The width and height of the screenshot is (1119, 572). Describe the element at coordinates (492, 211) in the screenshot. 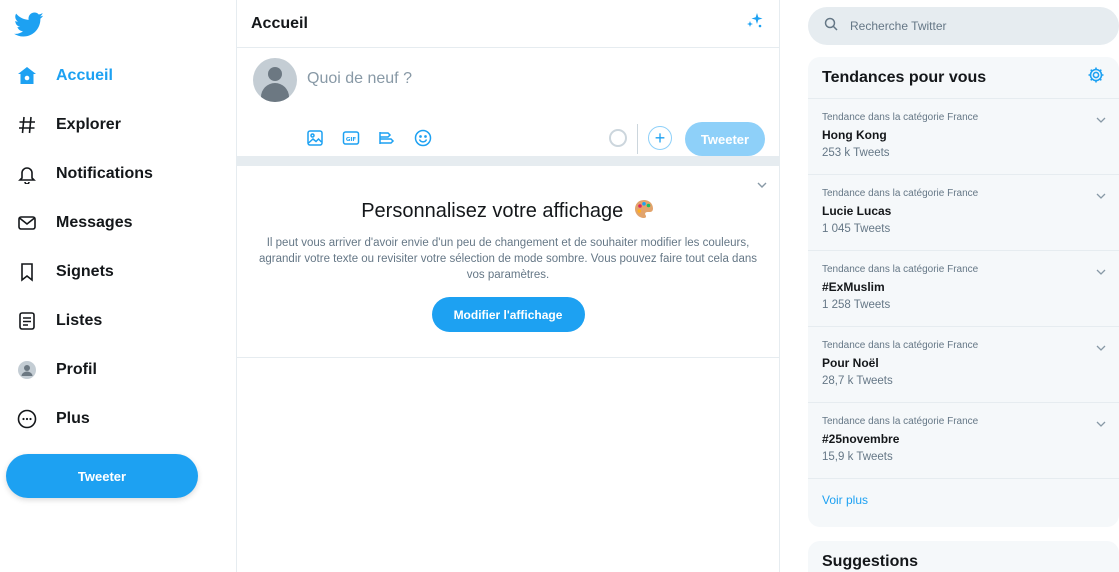

I see `card-title-text: Personnalisez votre affichage` at that location.